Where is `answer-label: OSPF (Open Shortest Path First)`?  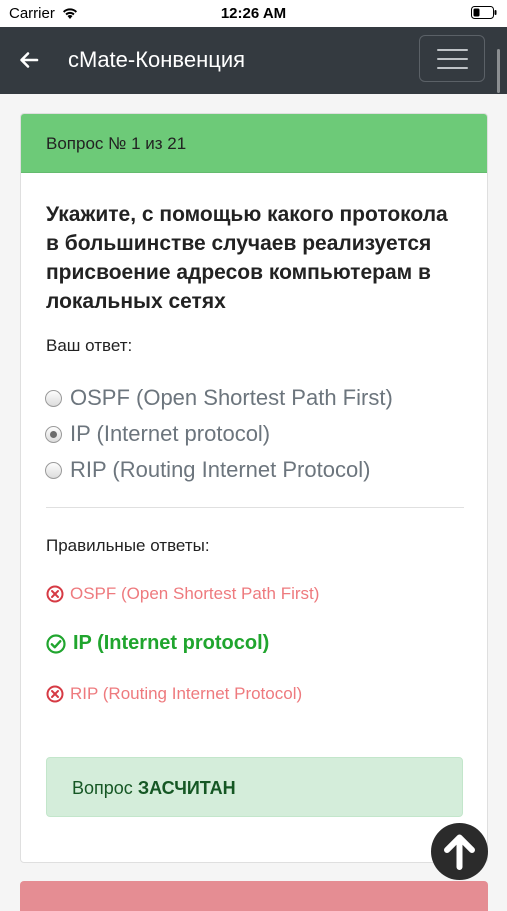 answer-label: OSPF (Open Shortest Path First) is located at coordinates (195, 593).